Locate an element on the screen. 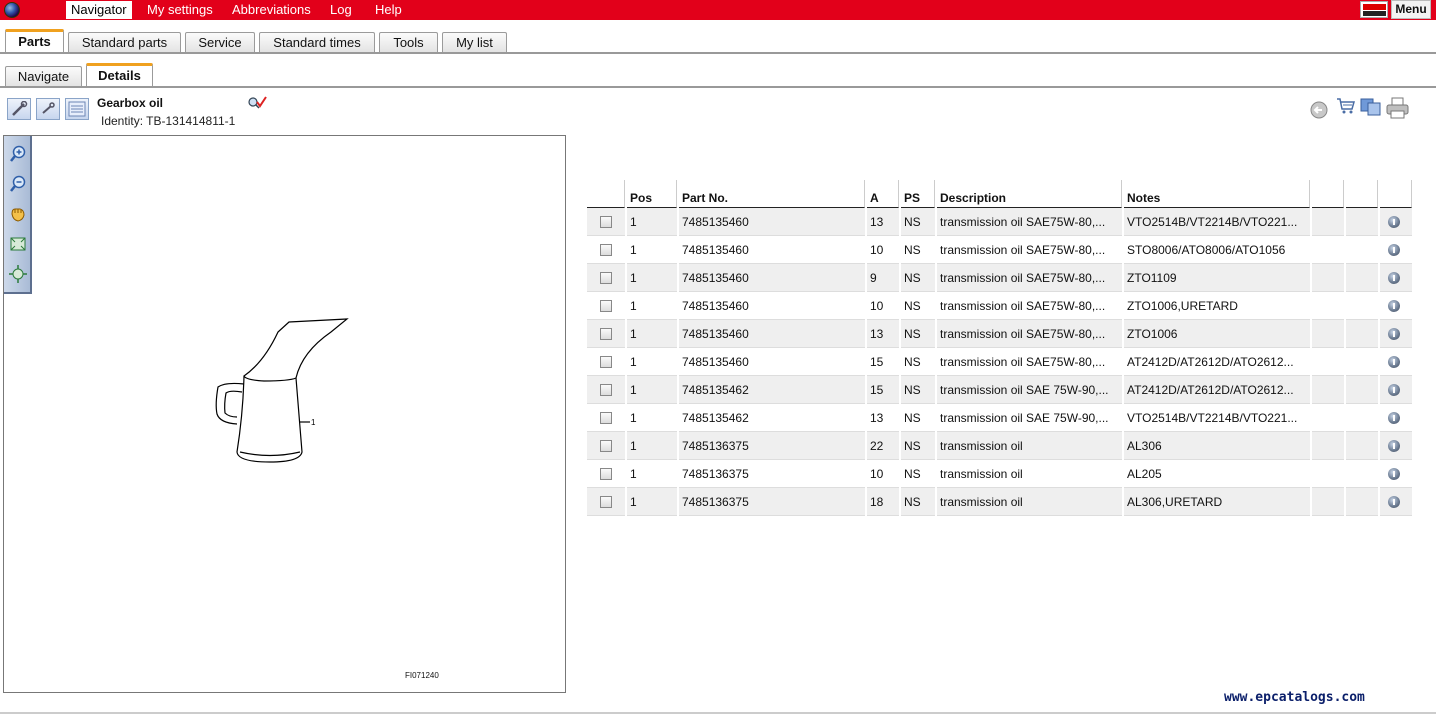 The width and height of the screenshot is (1436, 714). menu-navigator: Navigator is located at coordinates (99, 10).